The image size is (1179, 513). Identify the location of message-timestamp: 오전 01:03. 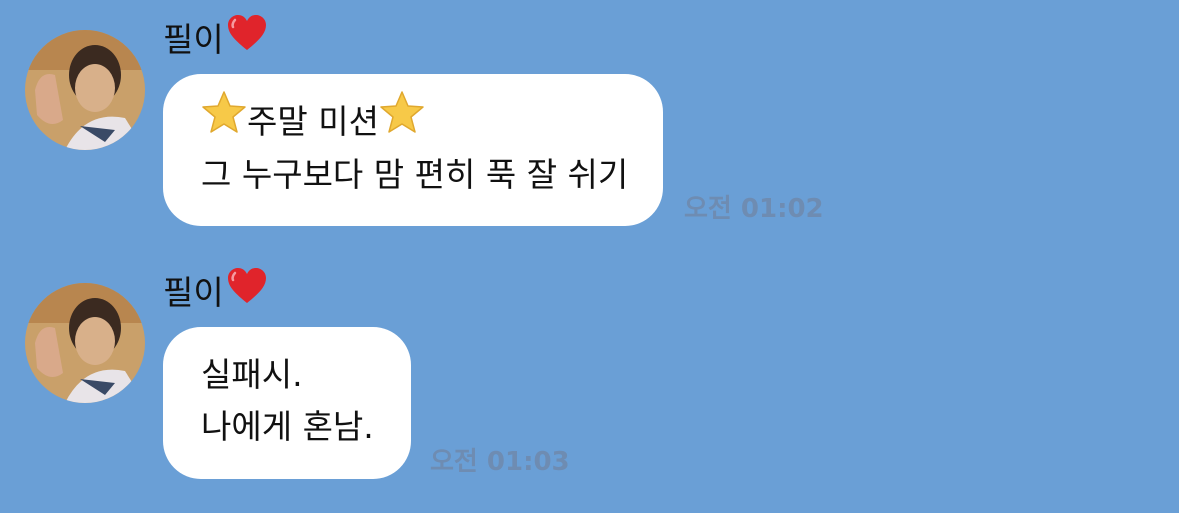
(500, 462).